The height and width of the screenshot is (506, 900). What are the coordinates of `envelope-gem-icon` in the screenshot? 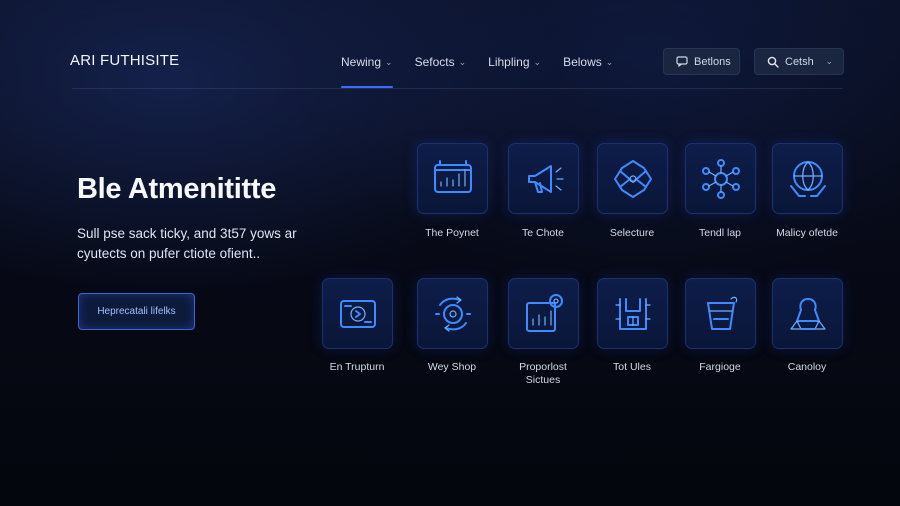 It's located at (632, 178).